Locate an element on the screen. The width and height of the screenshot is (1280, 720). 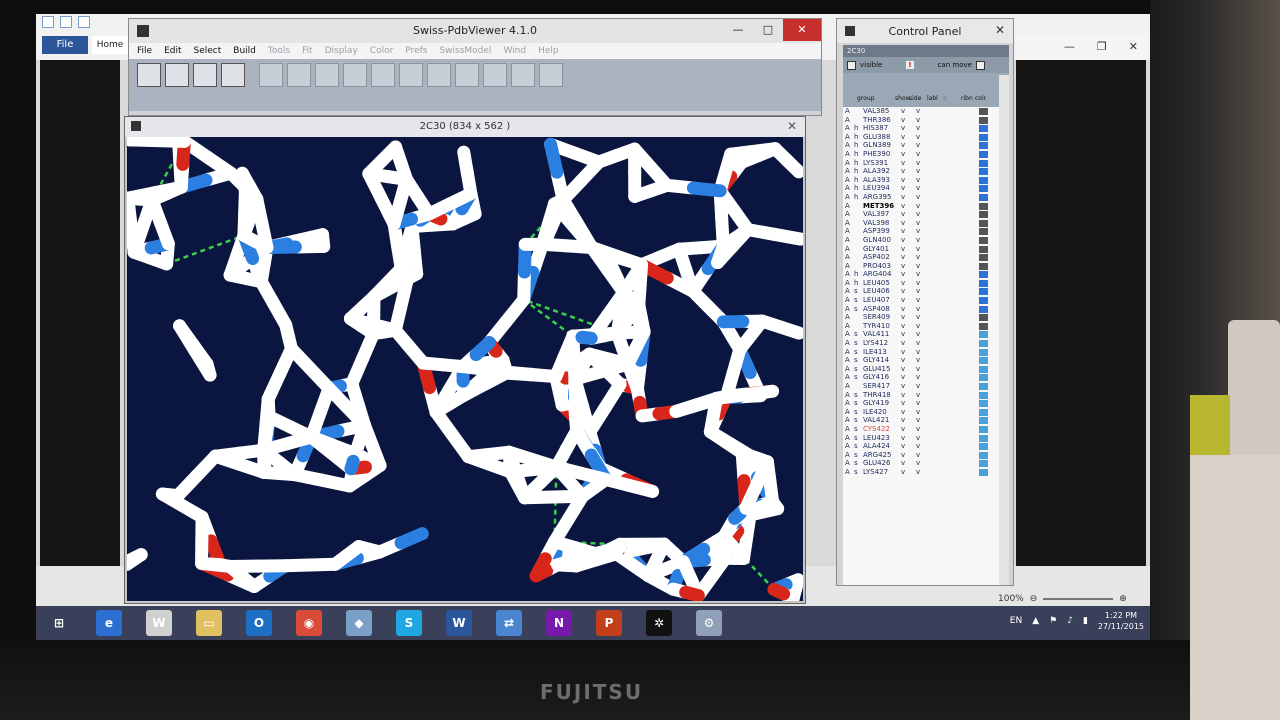
center-tool is located at coordinates (149, 75).